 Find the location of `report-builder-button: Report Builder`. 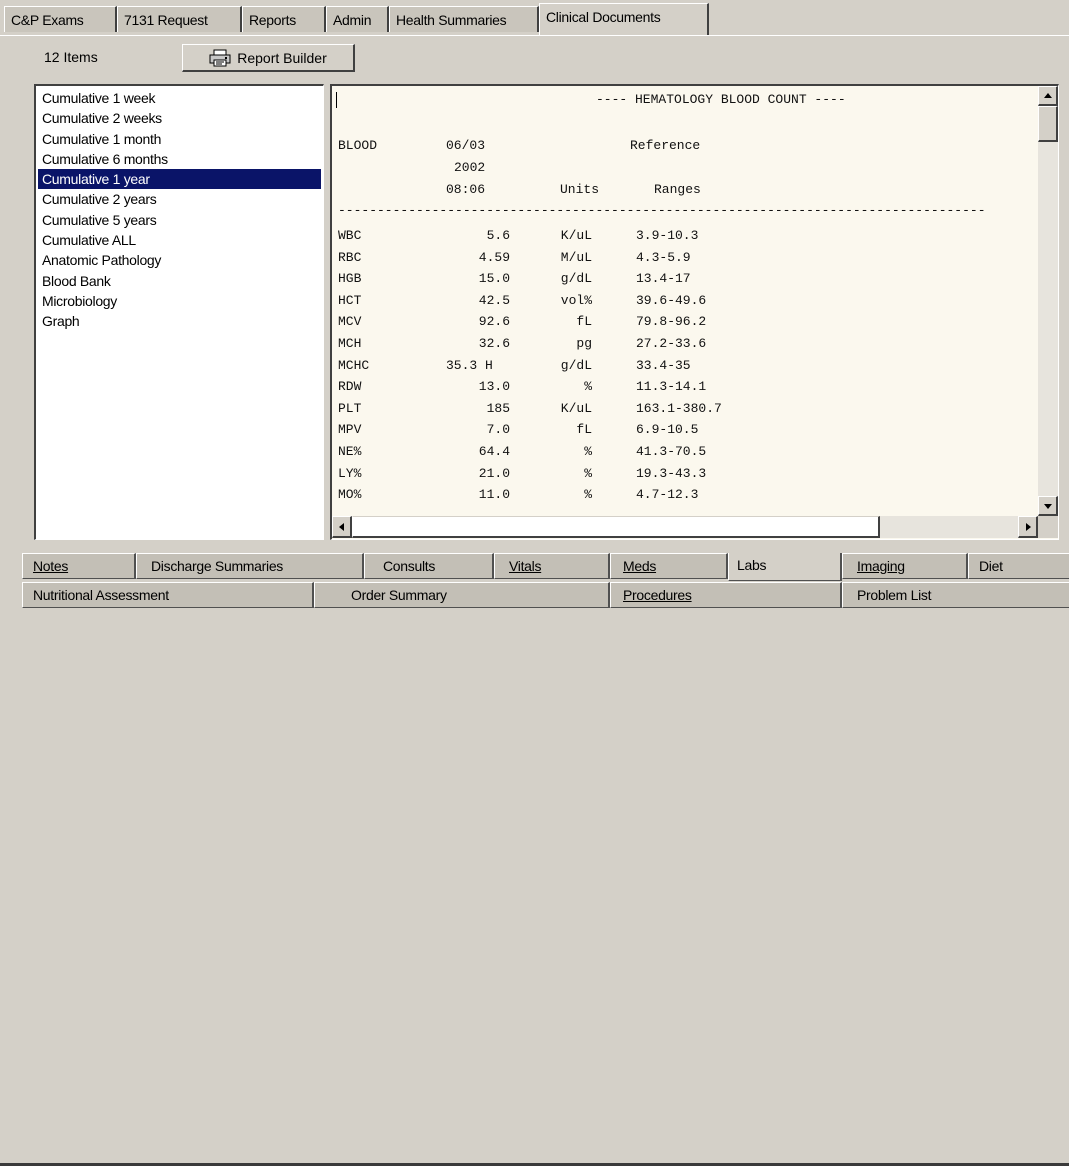

report-builder-button: Report Builder is located at coordinates (268, 58).